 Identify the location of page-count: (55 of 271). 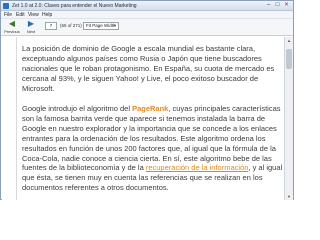
(71, 25).